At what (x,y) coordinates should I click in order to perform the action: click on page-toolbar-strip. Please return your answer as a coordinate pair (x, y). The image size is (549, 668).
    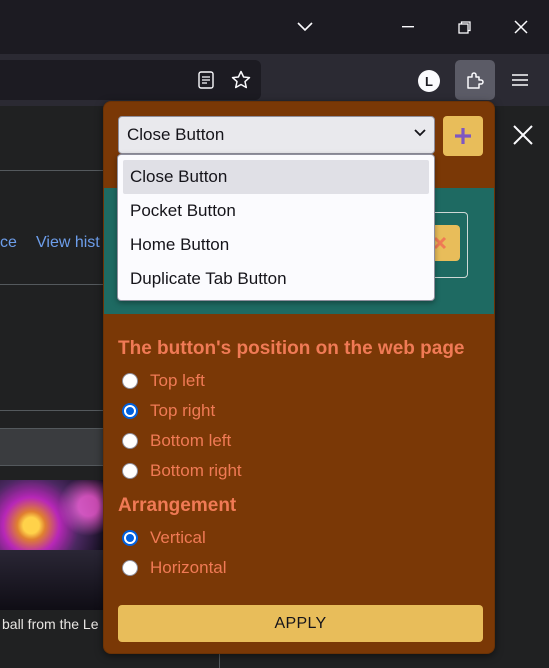
    Looking at the image, I should click on (52, 447).